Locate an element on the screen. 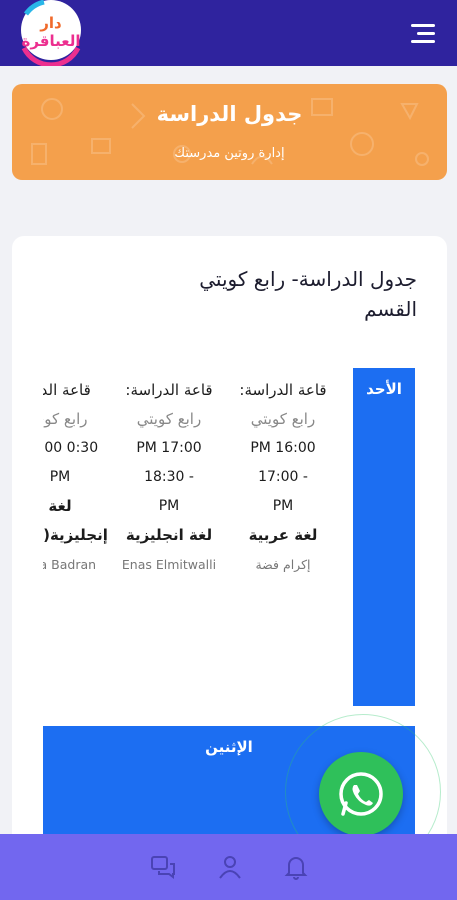 Image resolution: width=457 pixels, height=900 pixels. app-logo: دار العباقرة is located at coordinates (51, 34).